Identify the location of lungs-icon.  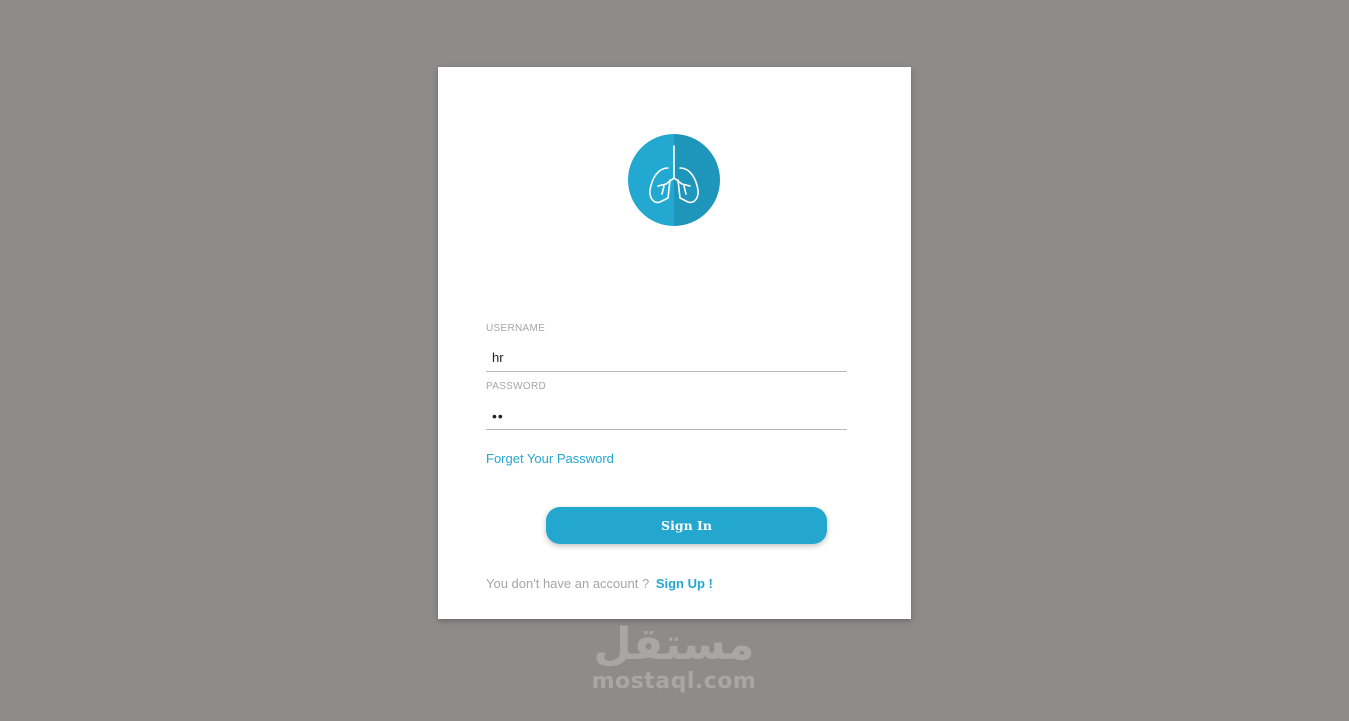
(674, 180).